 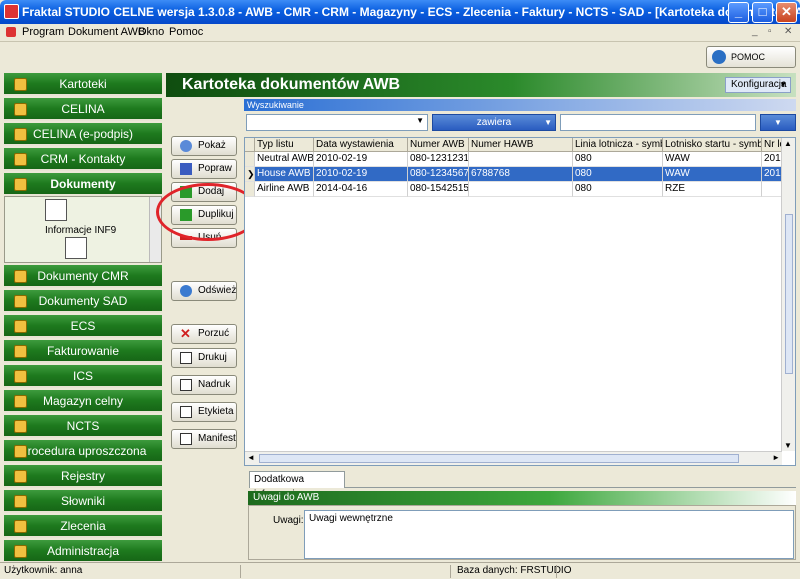 I want to click on sidebar-item-label: Magazyn celny, so click(x=83, y=401).